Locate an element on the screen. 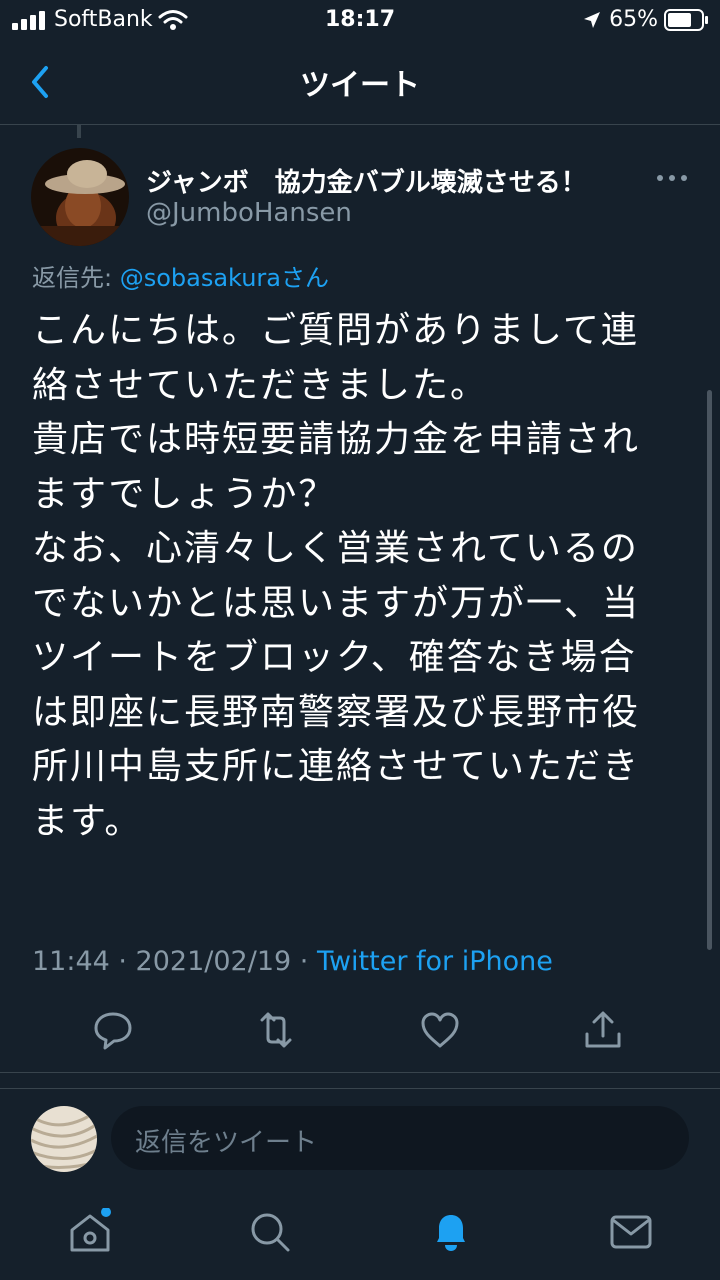  reply-to-line: 返信先: @sobasakuraさん is located at coordinates (180, 275).